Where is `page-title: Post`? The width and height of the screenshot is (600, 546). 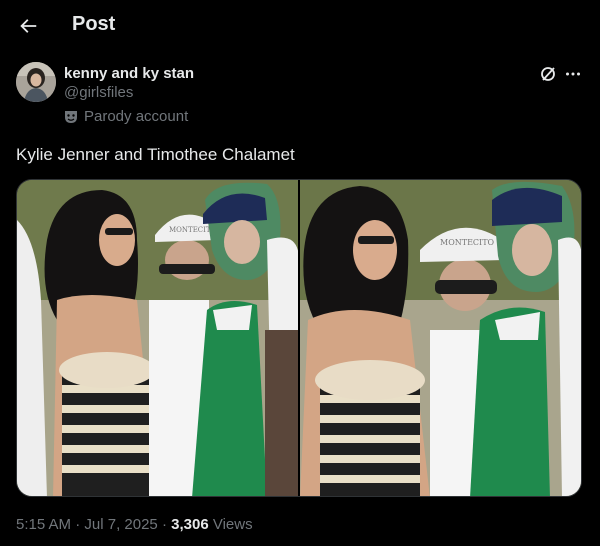 page-title: Post is located at coordinates (94, 24).